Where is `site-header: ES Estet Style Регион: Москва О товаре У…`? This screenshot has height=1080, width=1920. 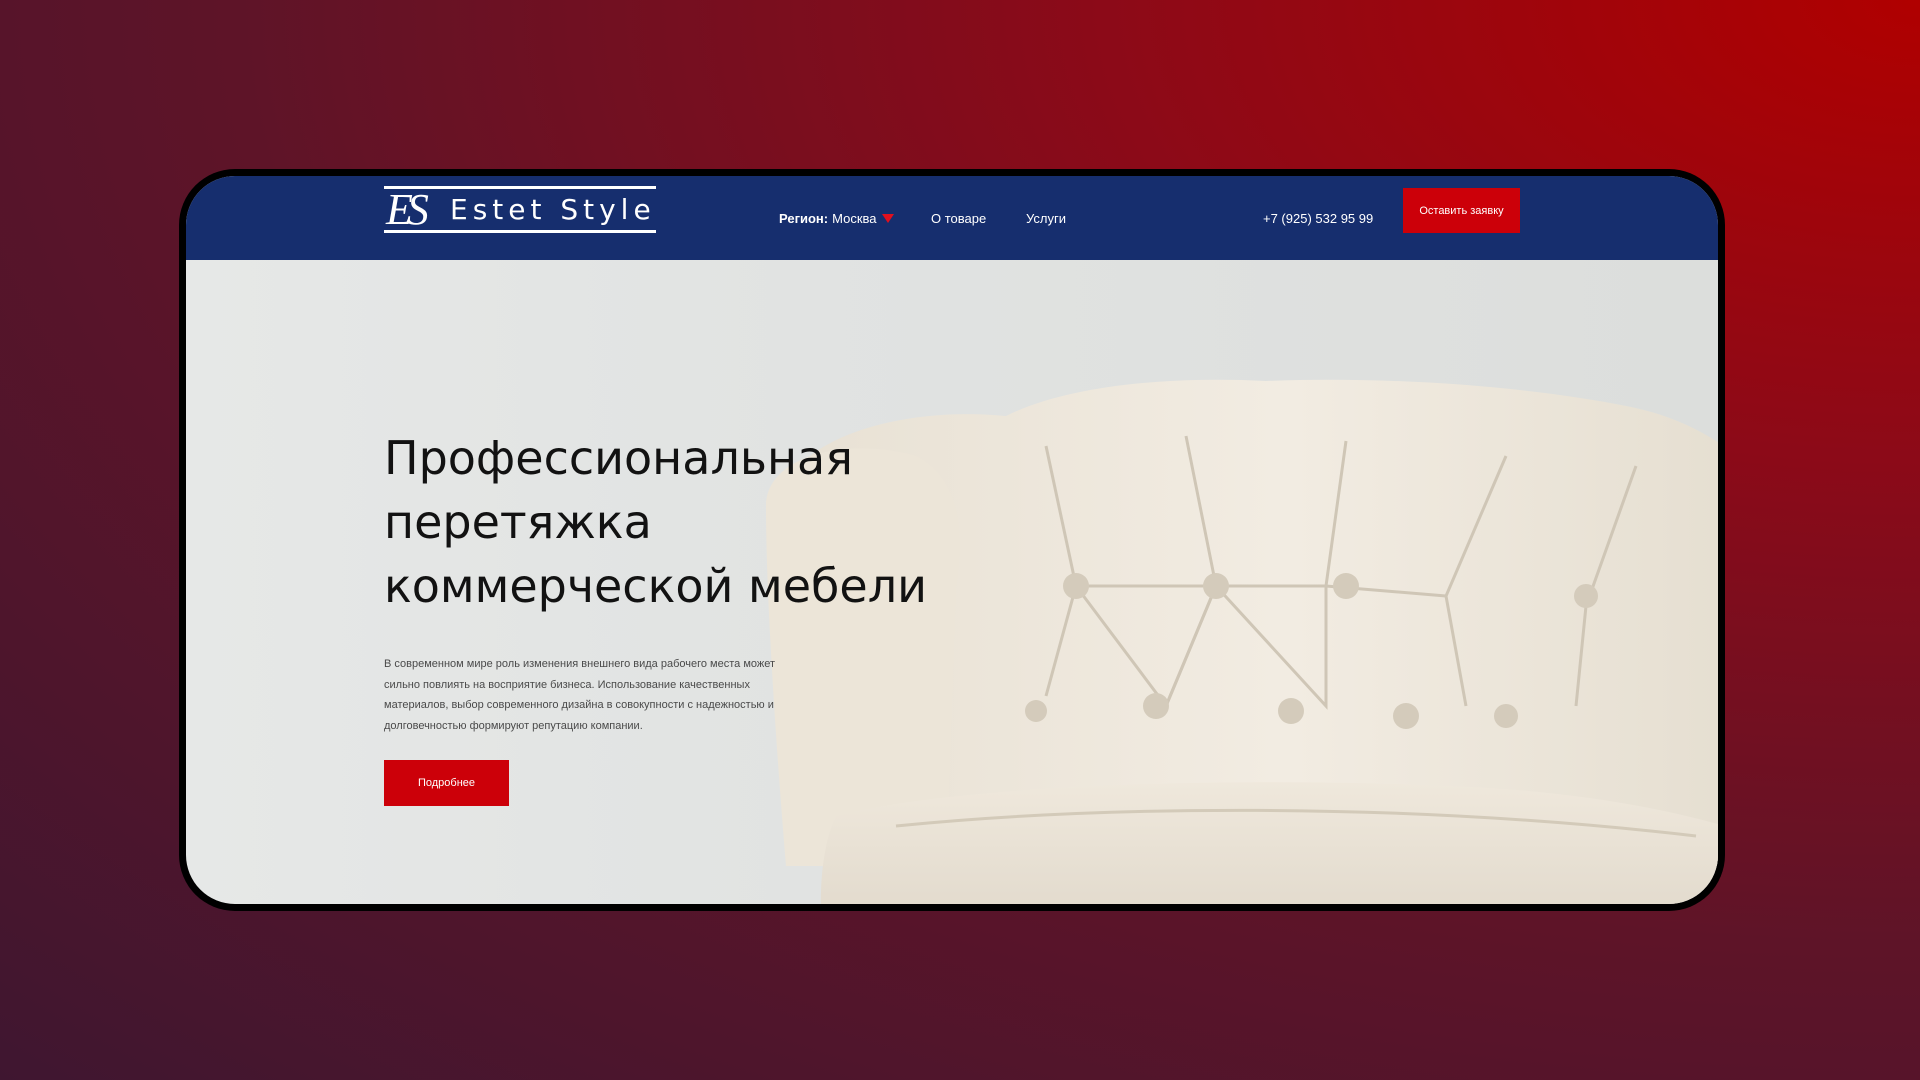
site-header: ES Estet Style Регион: Москва О товаре У… is located at coordinates (952, 218).